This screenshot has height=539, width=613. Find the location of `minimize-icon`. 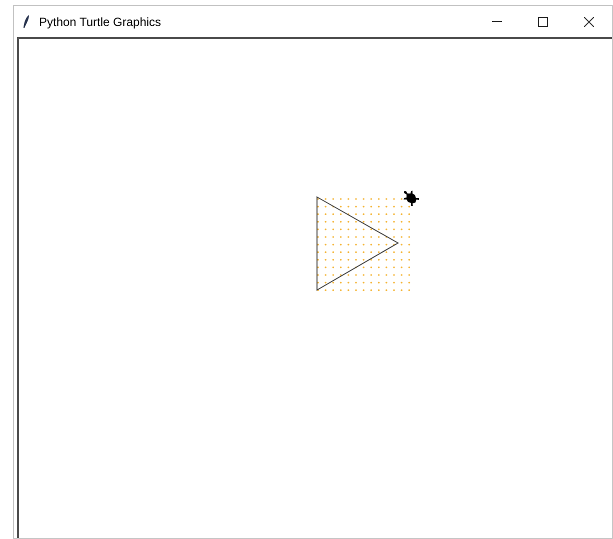

minimize-icon is located at coordinates (497, 21).